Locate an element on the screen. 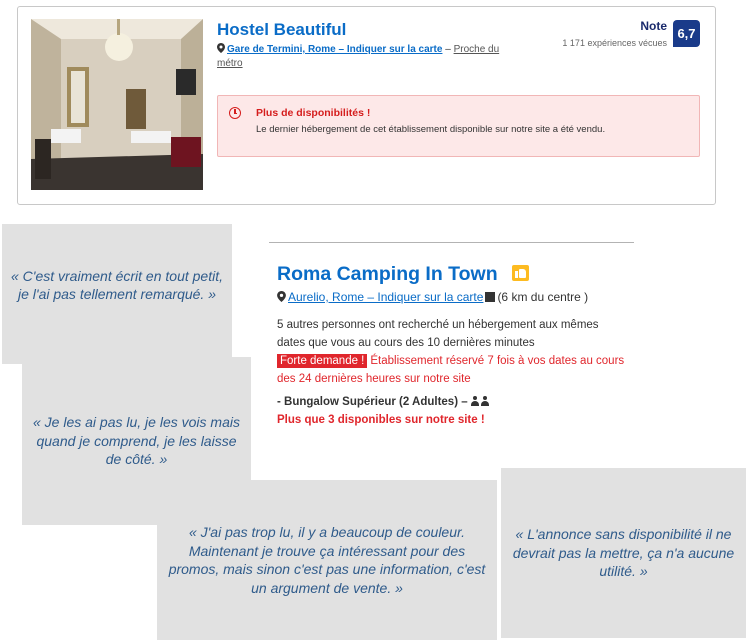 This screenshot has width=749, height=644. rating-label: Note is located at coordinates (653, 26).